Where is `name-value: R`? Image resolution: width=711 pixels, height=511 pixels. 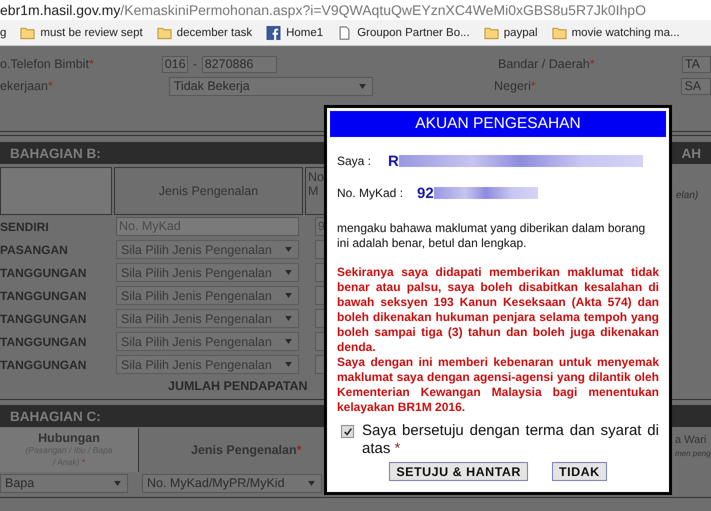 name-value: R is located at coordinates (393, 161).